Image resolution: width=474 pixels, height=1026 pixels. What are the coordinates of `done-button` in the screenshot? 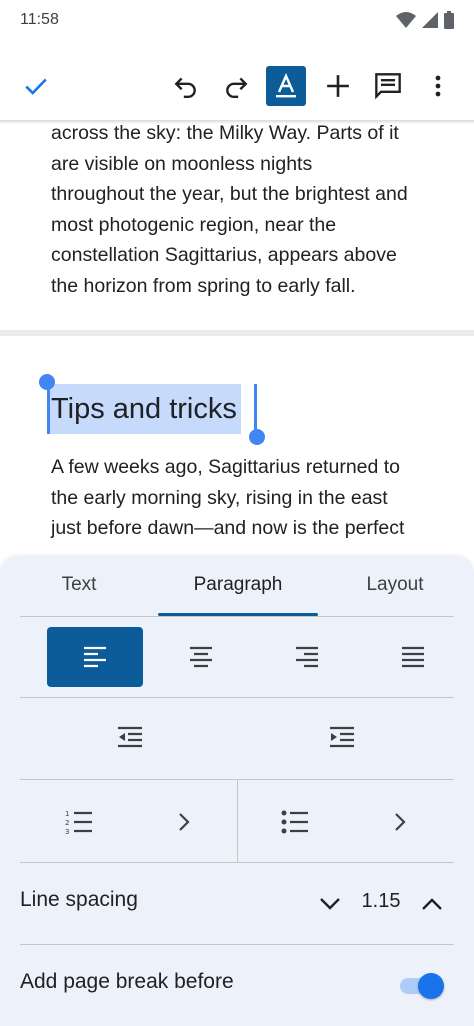 It's located at (36, 86).